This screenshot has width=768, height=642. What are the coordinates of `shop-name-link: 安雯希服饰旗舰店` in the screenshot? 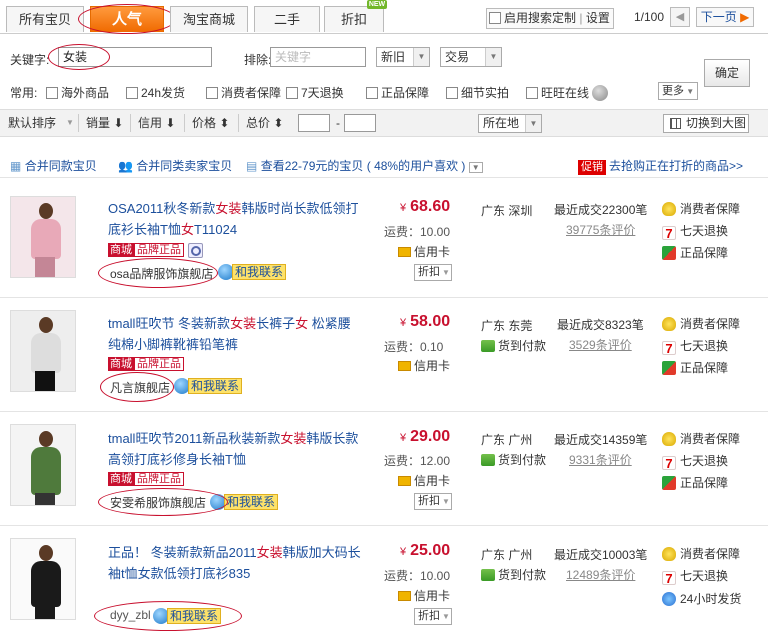 It's located at (158, 502).